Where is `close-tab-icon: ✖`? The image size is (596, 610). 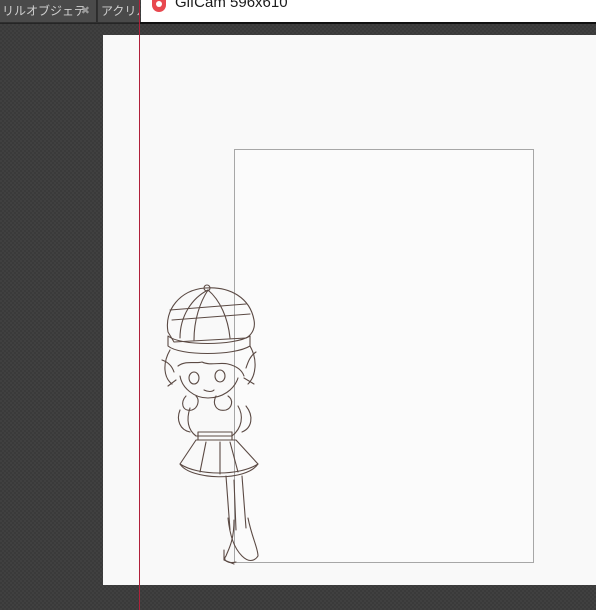
close-tab-icon: ✖ is located at coordinates (85, 11).